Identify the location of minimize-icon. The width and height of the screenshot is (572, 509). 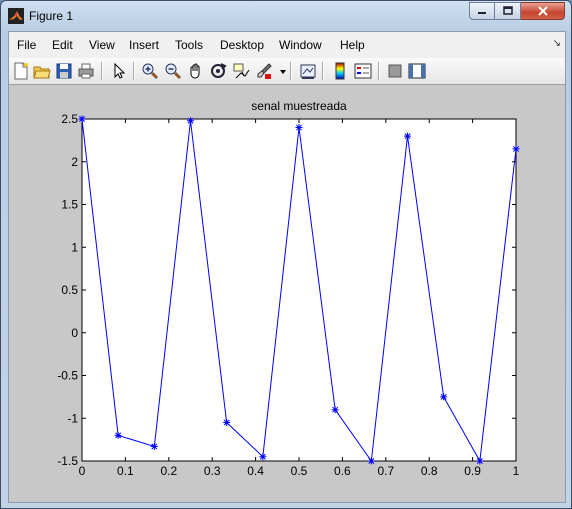
(482, 13).